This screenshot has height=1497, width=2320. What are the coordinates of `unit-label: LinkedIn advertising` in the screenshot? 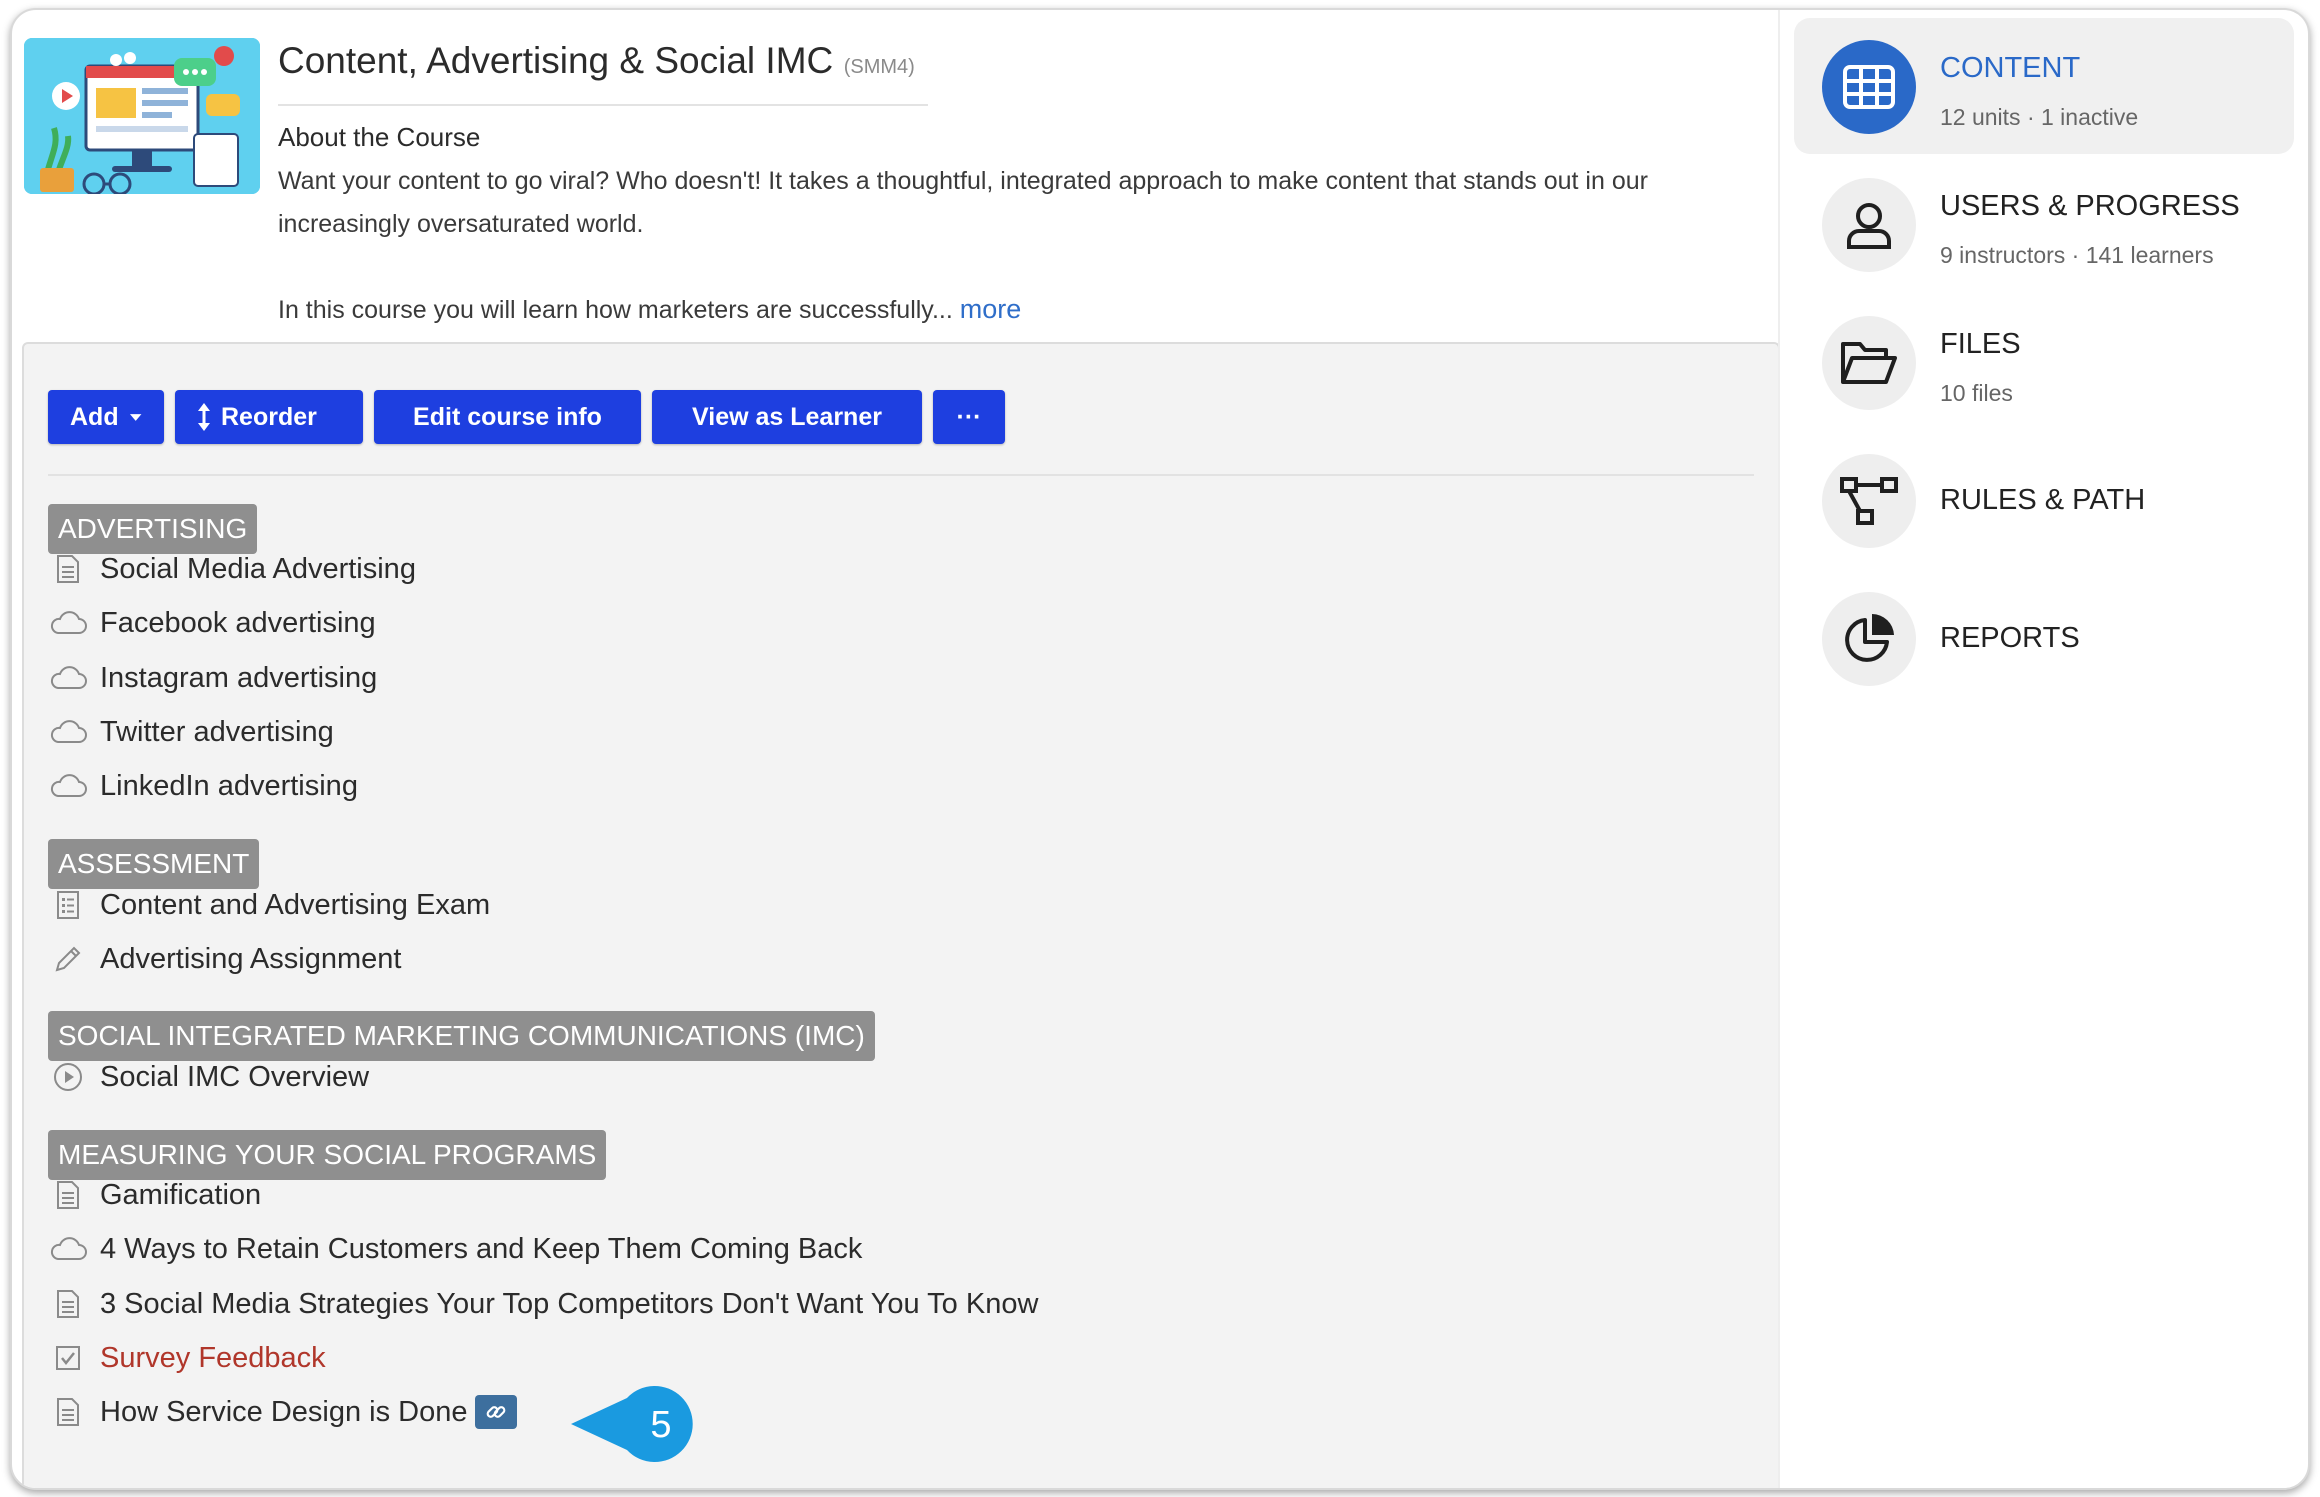 It's located at (229, 785).